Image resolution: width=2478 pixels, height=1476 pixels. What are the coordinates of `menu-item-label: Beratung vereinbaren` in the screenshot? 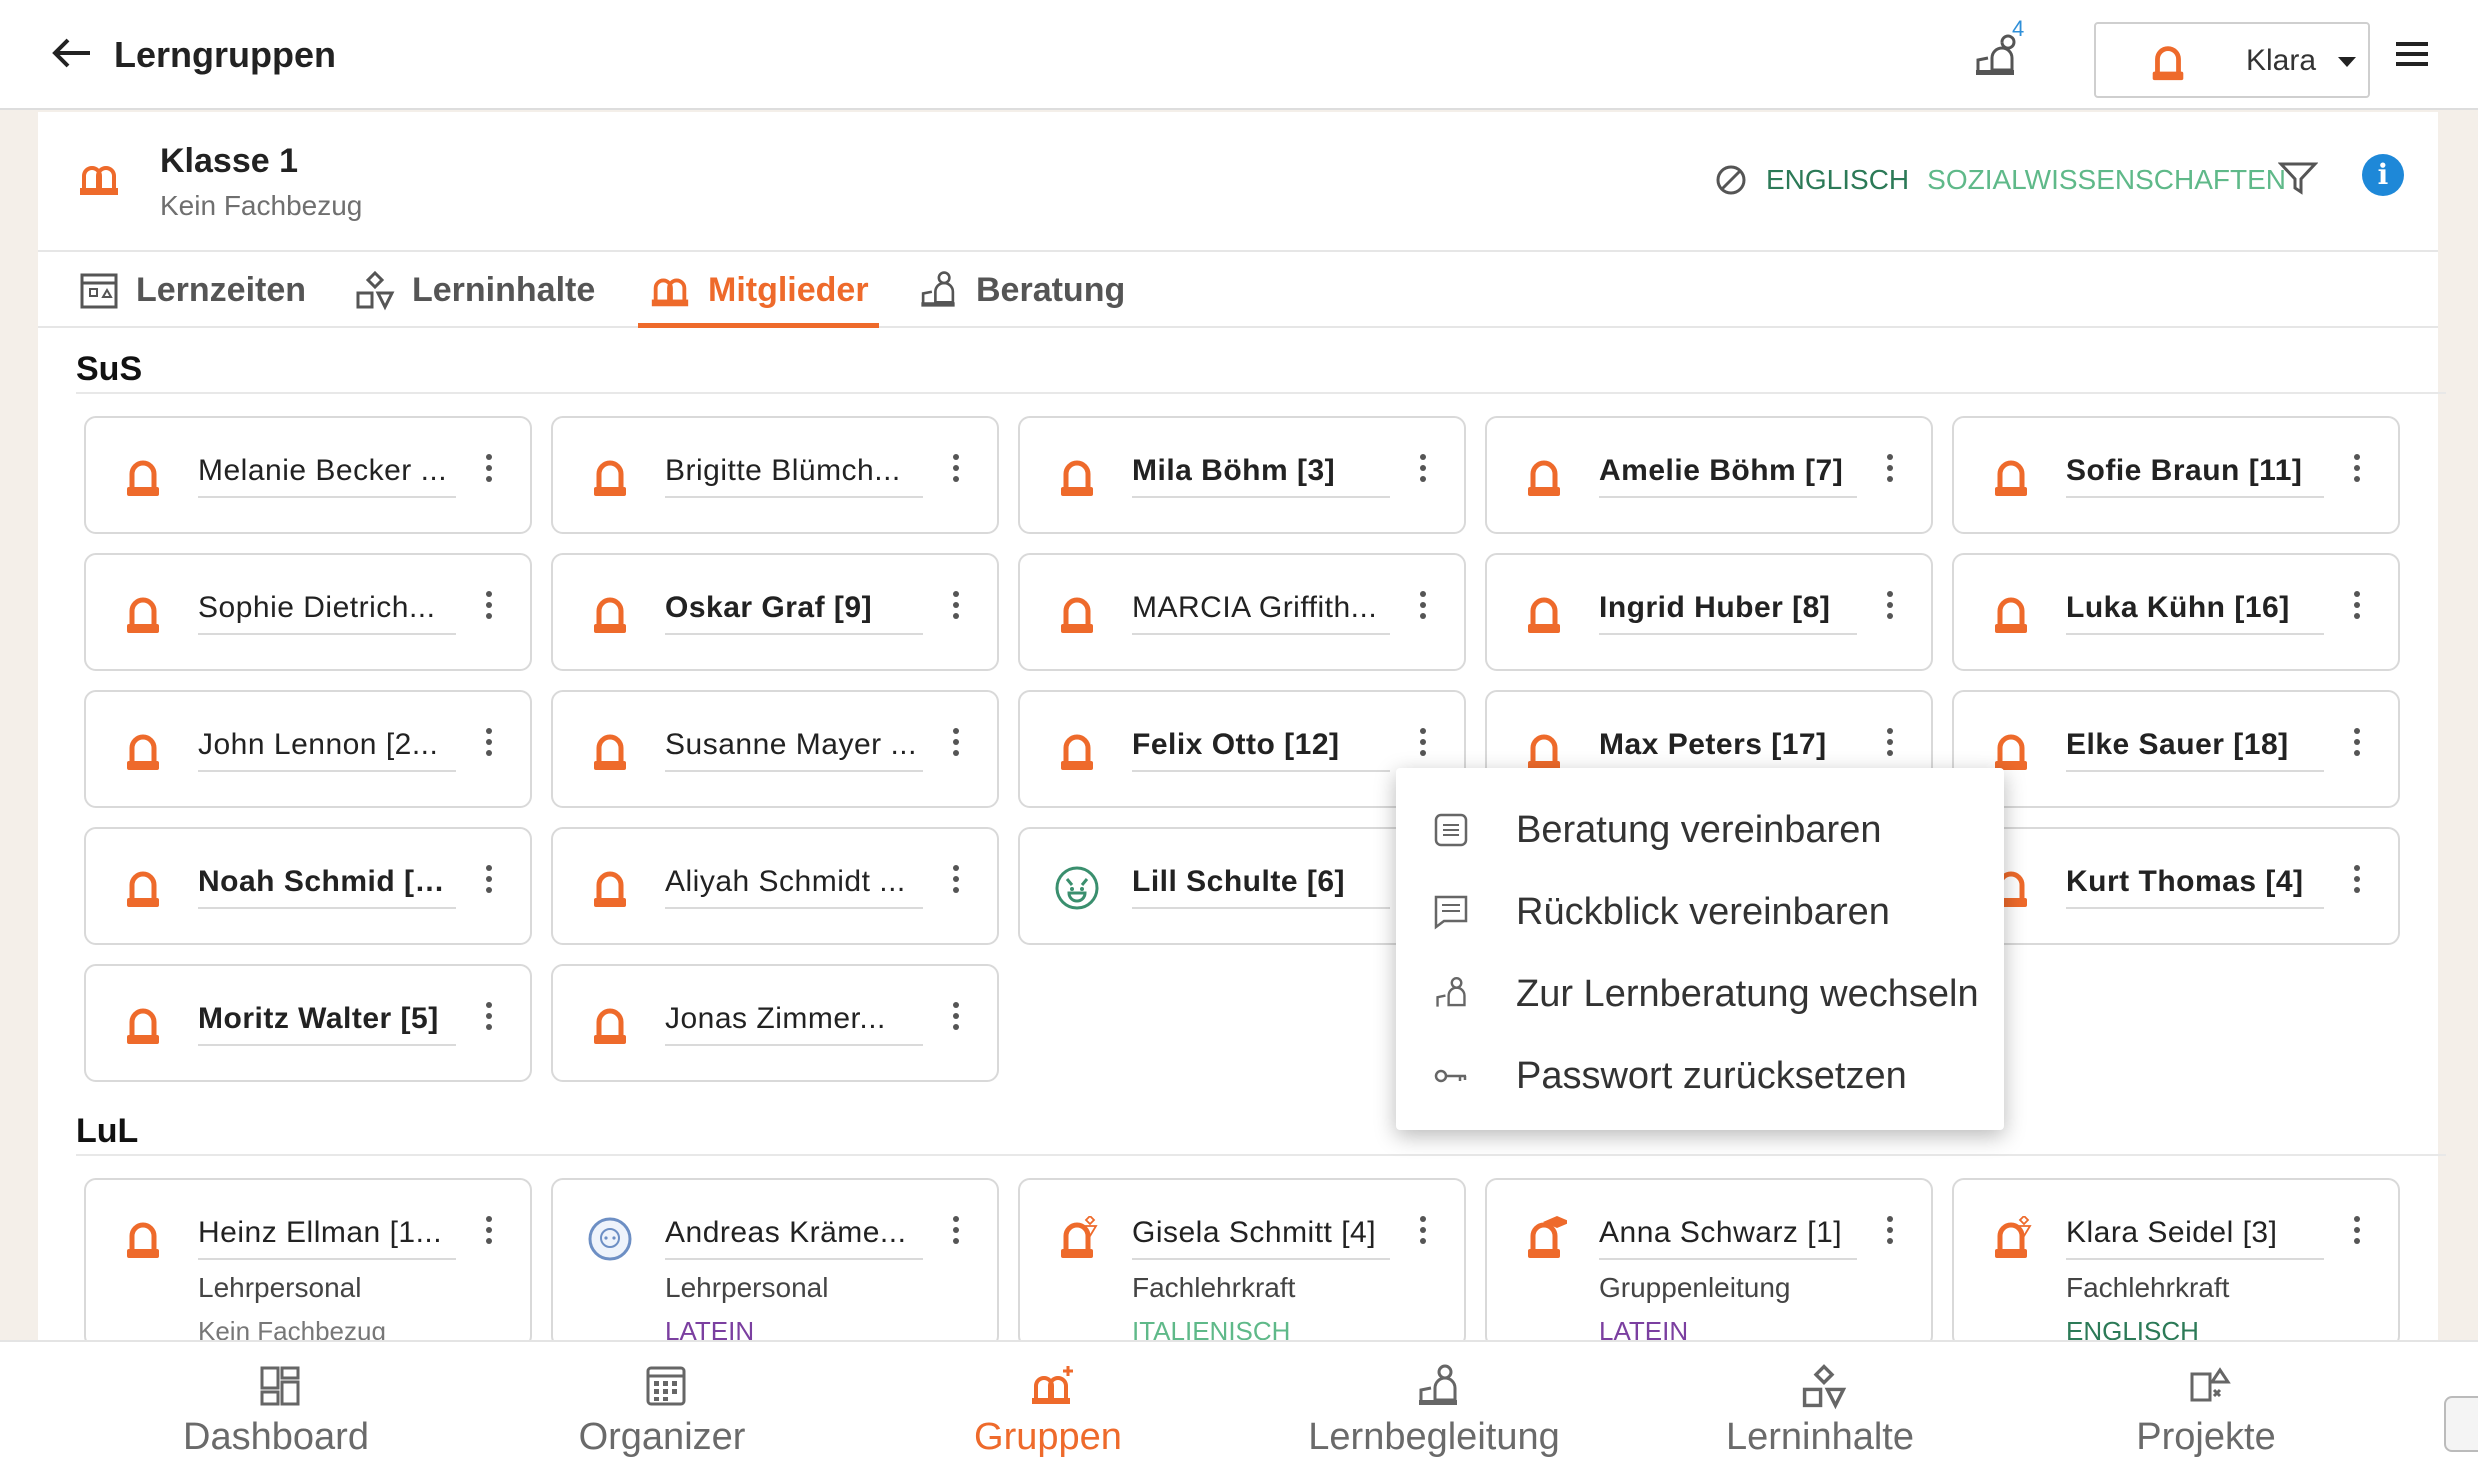 It's located at (1699, 829).